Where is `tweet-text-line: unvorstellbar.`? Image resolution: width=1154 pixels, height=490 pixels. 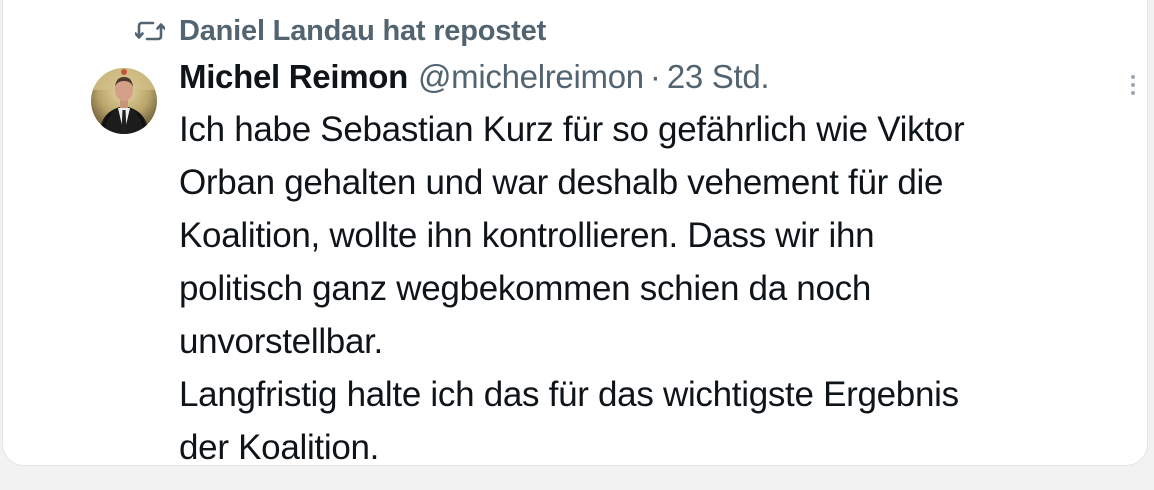
tweet-text-line: unvorstellbar. is located at coordinates (281, 341).